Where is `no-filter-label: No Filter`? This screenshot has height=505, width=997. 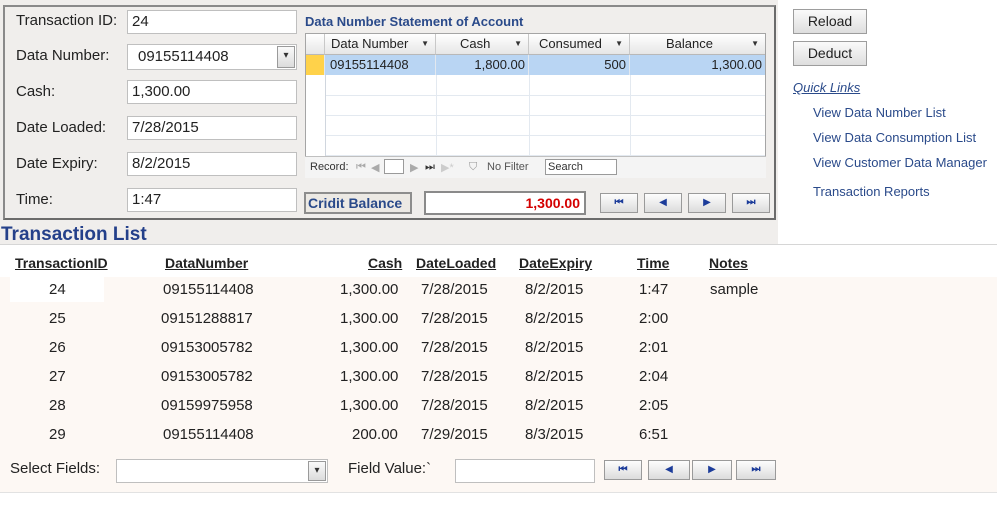 no-filter-label: No Filter is located at coordinates (508, 167).